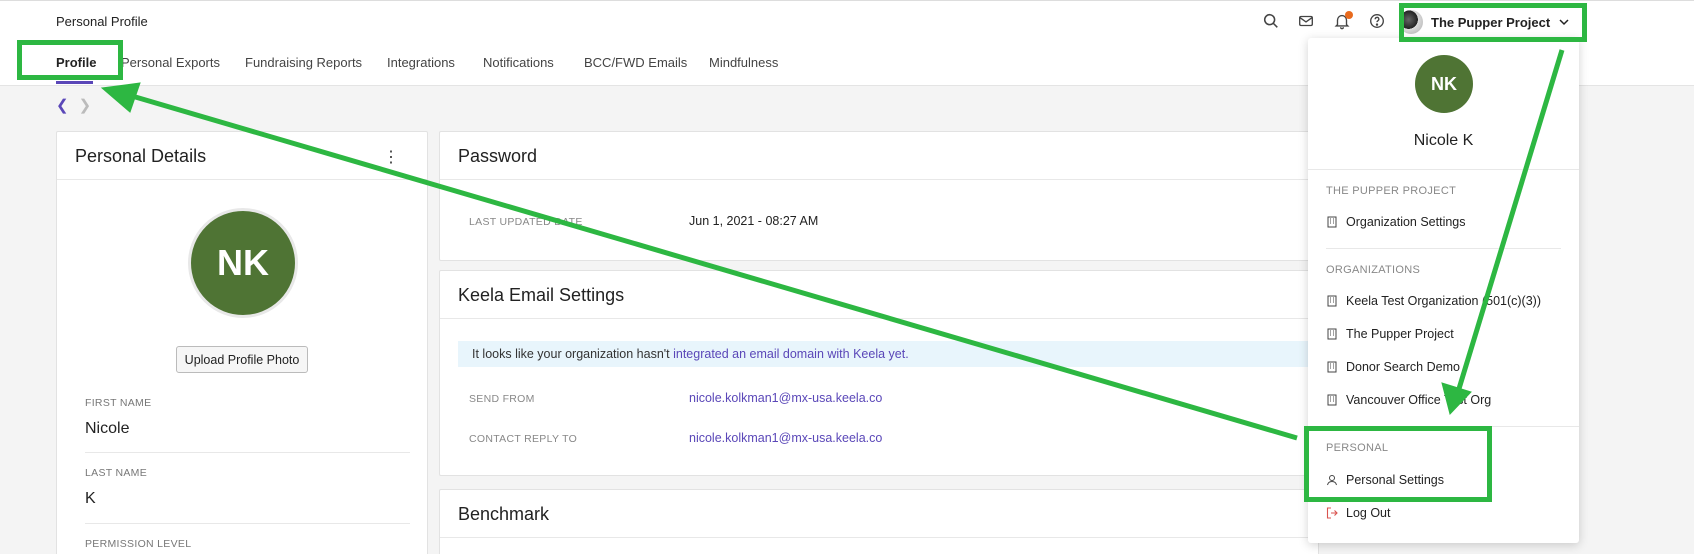  What do you see at coordinates (62, 105) in the screenshot?
I see `chevron-left-icon: ❮` at bounding box center [62, 105].